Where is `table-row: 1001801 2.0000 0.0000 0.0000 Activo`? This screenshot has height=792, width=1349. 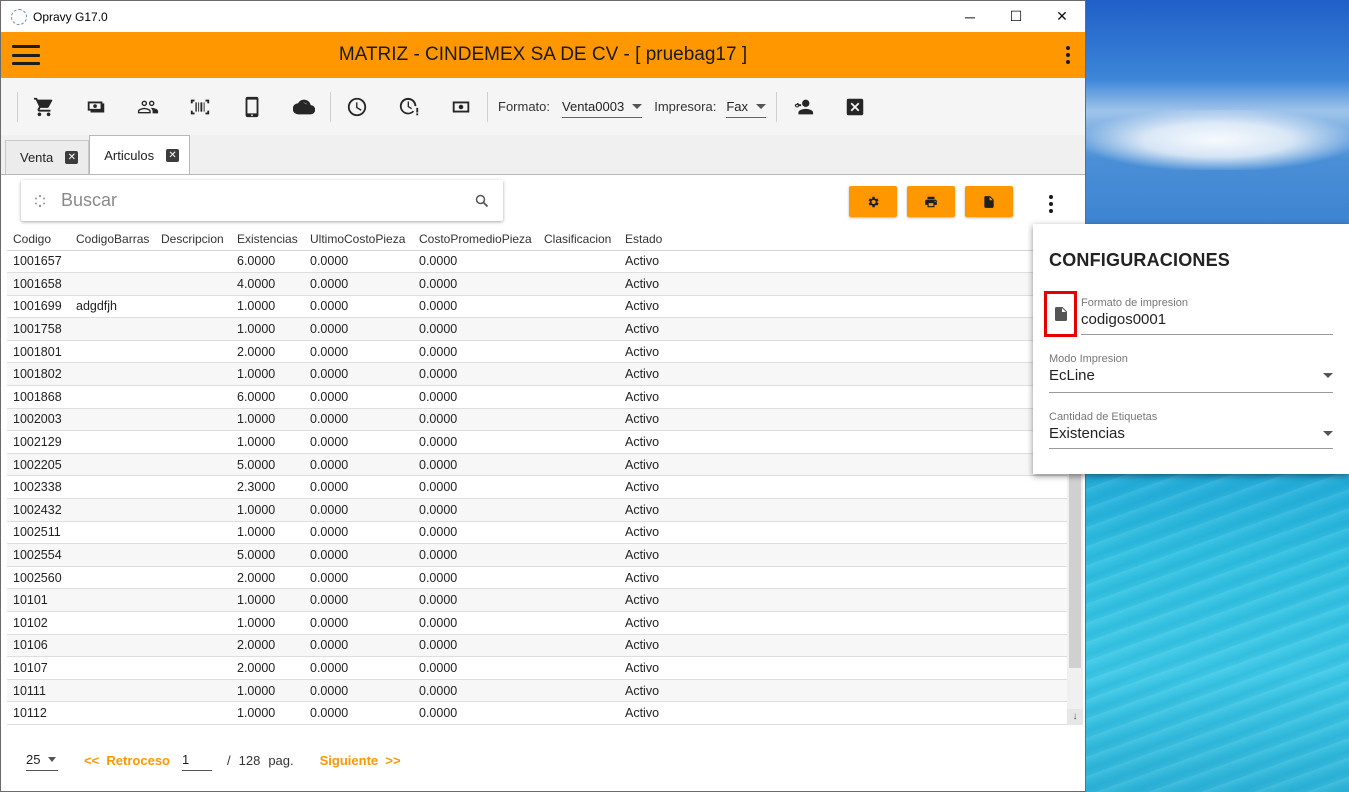
table-row: 1001801 2.0000 0.0000 0.0000 Activo is located at coordinates (537, 352).